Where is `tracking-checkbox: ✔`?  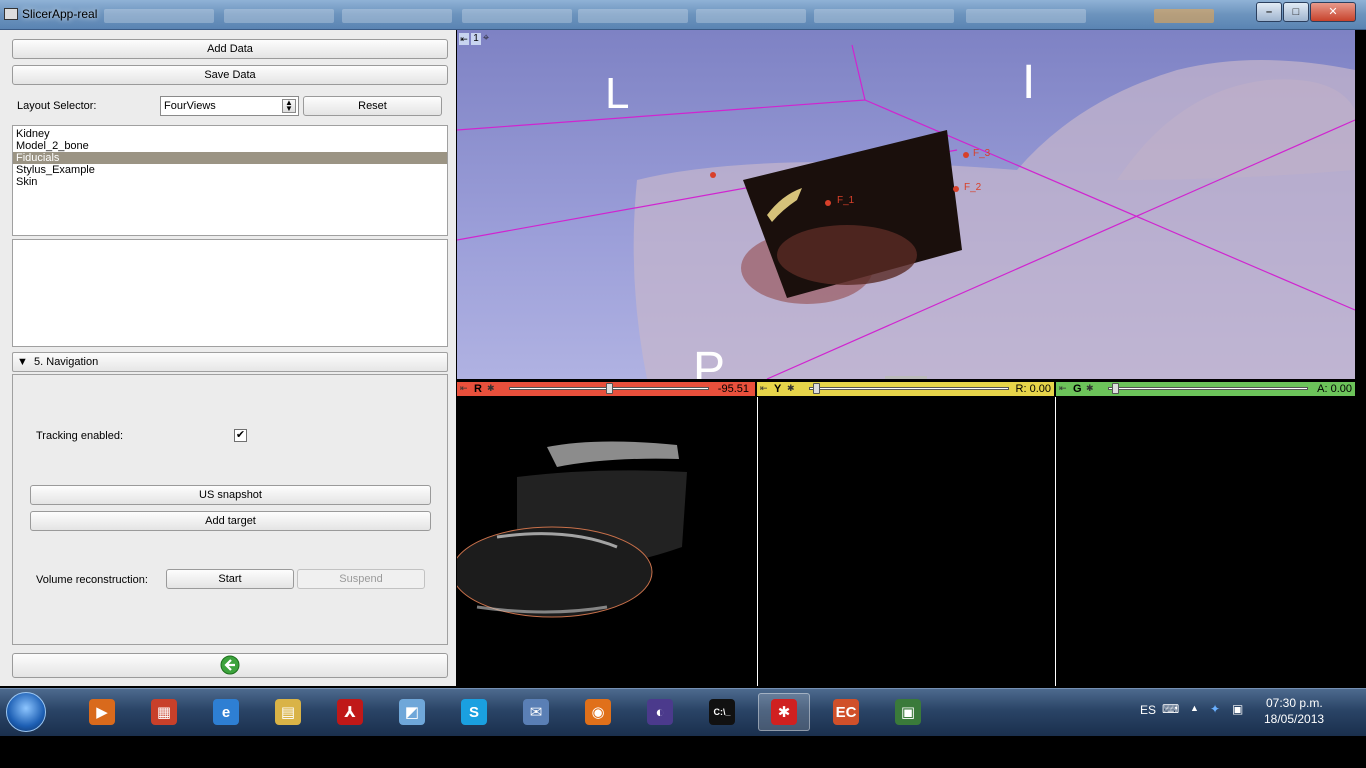 tracking-checkbox: ✔ is located at coordinates (240, 435).